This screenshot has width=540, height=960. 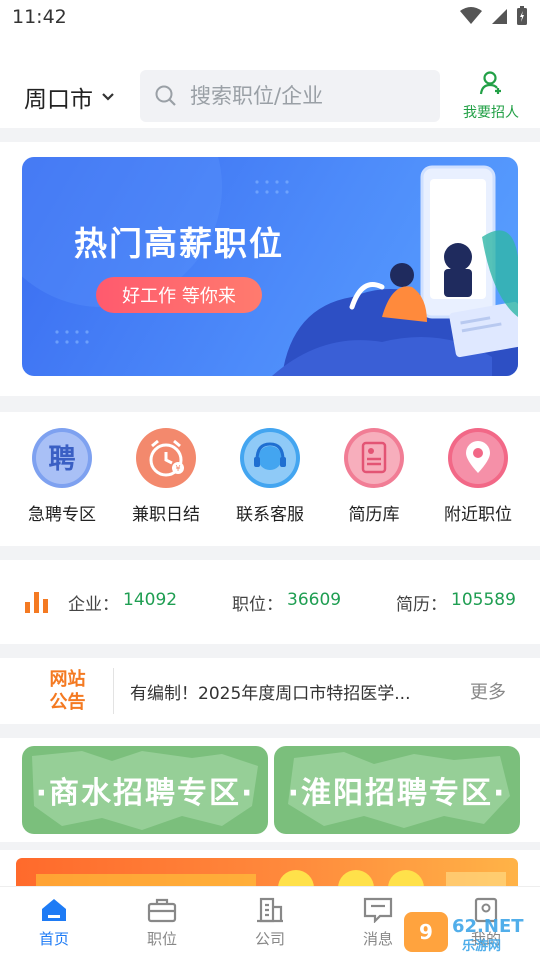 I want to click on stats-row: 企业： 14092 职位： 36609 简历： 105589, so click(x=270, y=602).